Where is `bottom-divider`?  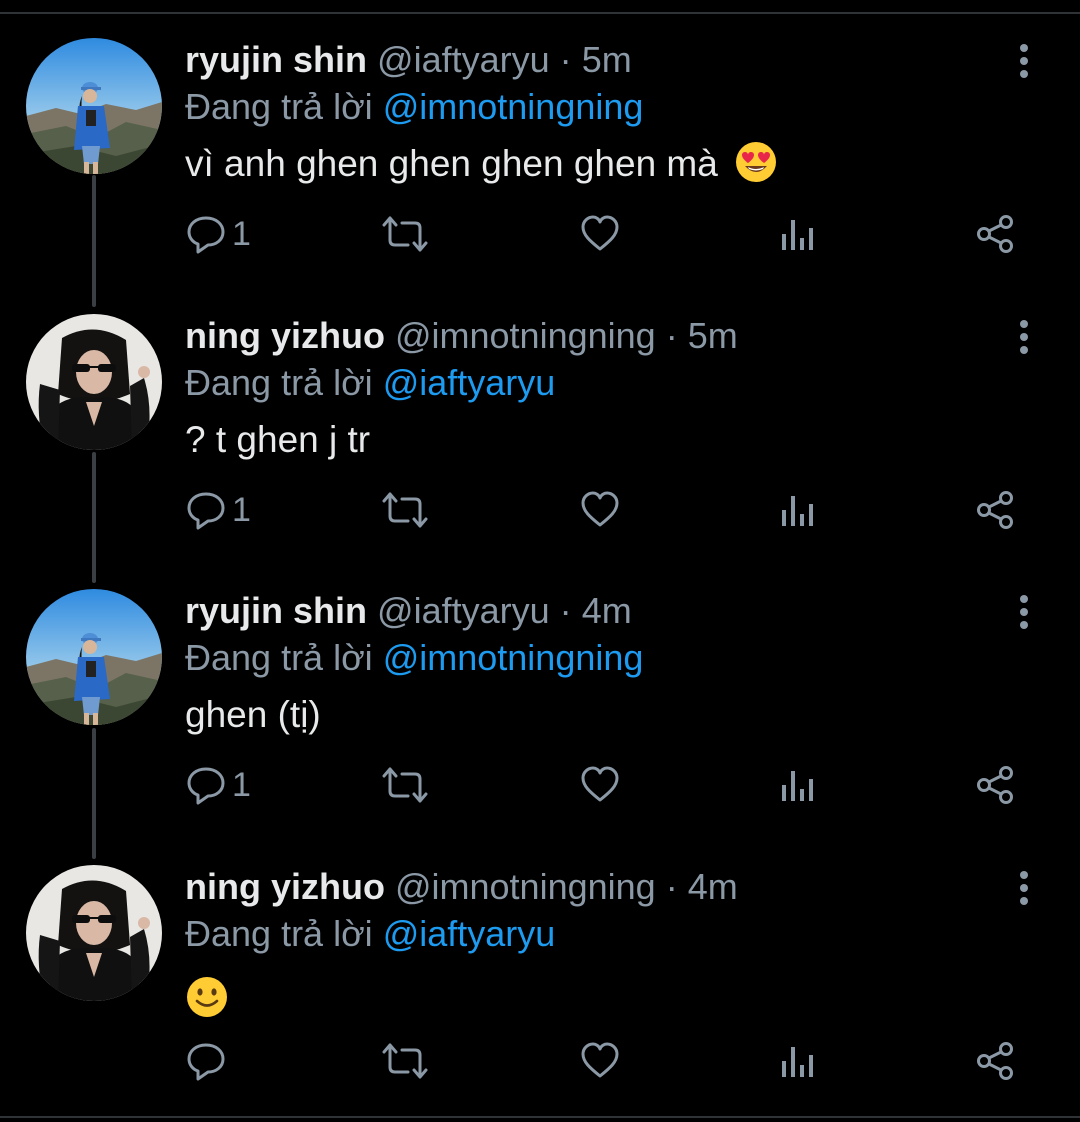 bottom-divider is located at coordinates (540, 1117).